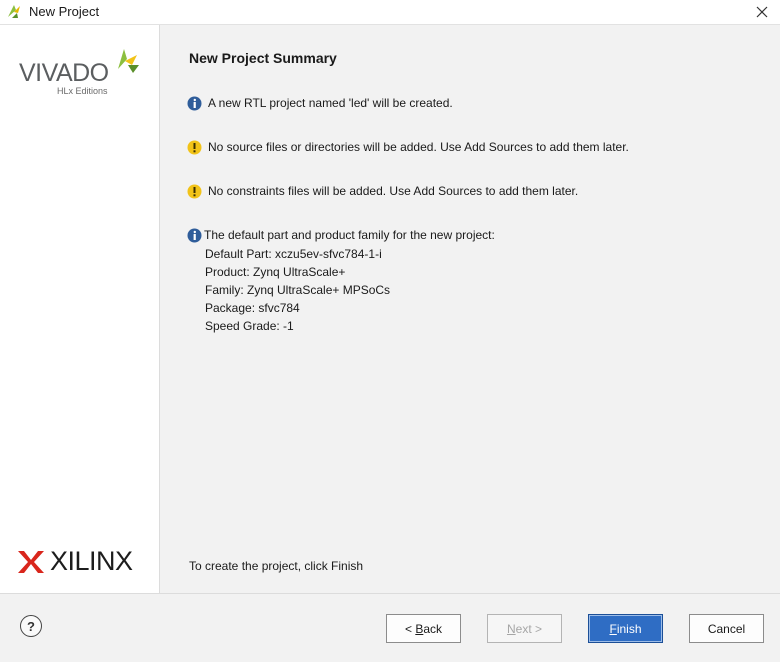 Image resolution: width=780 pixels, height=662 pixels. I want to click on close-button, so click(762, 12).